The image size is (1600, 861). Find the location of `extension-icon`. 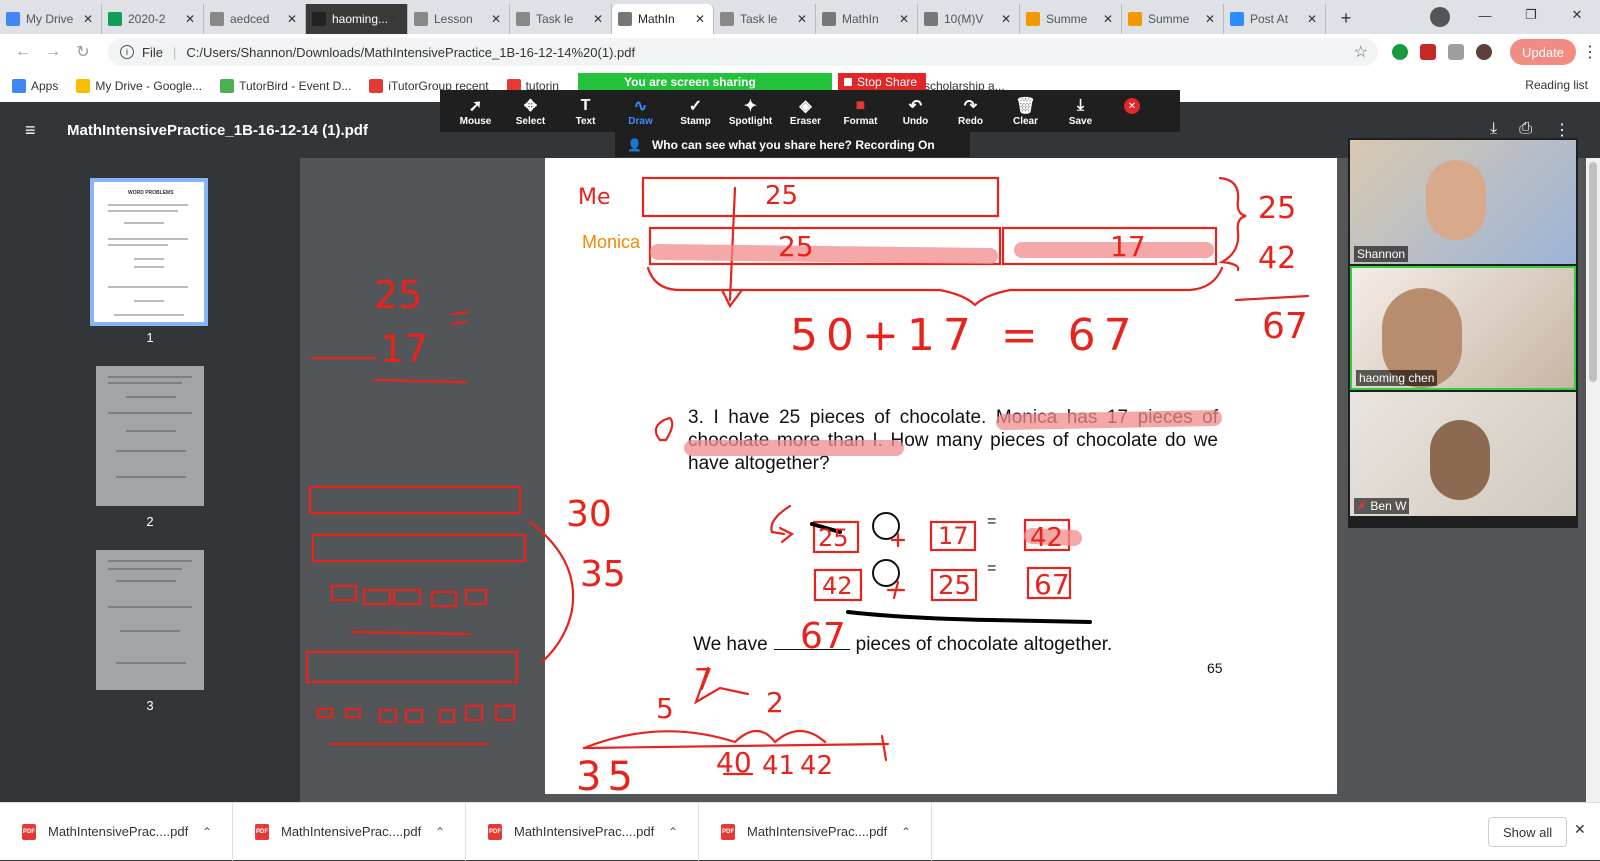

extension-icon is located at coordinates (1400, 52).